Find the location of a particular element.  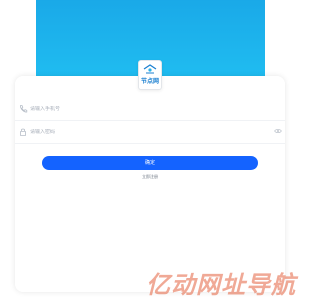

password-field is located at coordinates (150, 132).